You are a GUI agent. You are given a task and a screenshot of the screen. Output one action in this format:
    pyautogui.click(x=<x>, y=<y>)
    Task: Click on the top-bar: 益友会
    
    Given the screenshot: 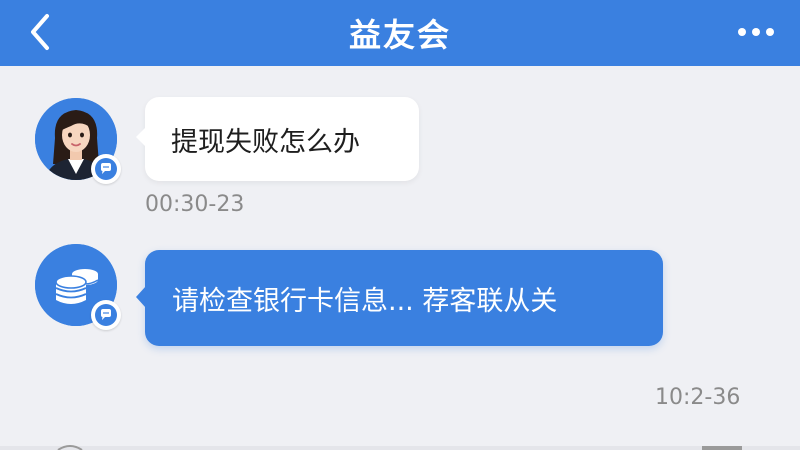 What is the action you would take?
    pyautogui.click(x=400, y=33)
    